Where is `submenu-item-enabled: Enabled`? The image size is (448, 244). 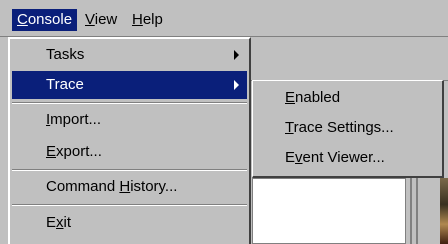 submenu-item-enabled: Enabled is located at coordinates (348, 98).